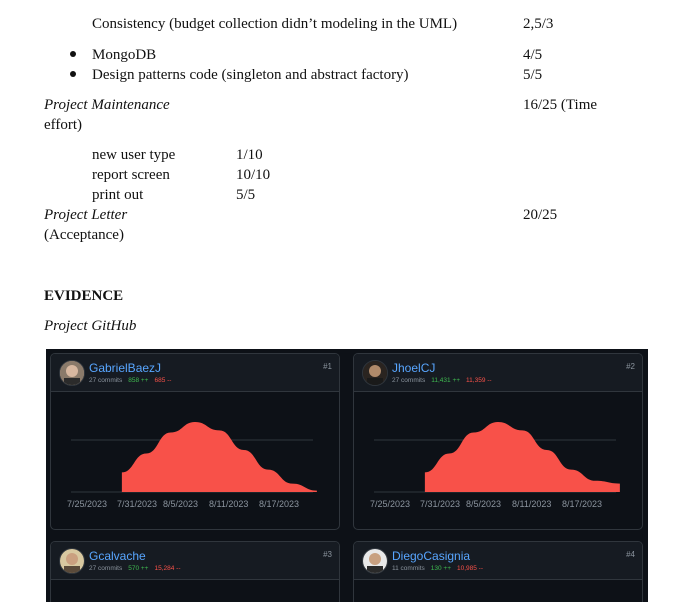  Describe the element at coordinates (163, 380) in the screenshot. I see `deletions-count: 685 --` at that location.